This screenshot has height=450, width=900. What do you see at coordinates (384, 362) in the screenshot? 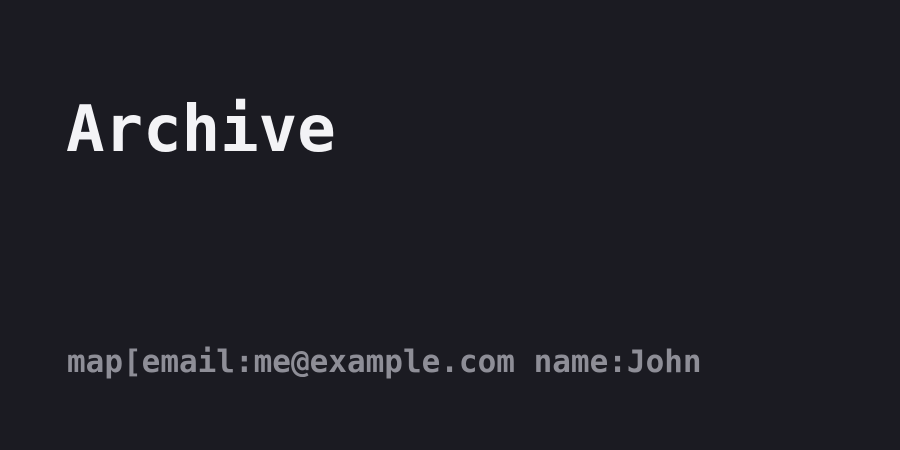
I see `author-info: map[email:me@example.com name:John` at bounding box center [384, 362].